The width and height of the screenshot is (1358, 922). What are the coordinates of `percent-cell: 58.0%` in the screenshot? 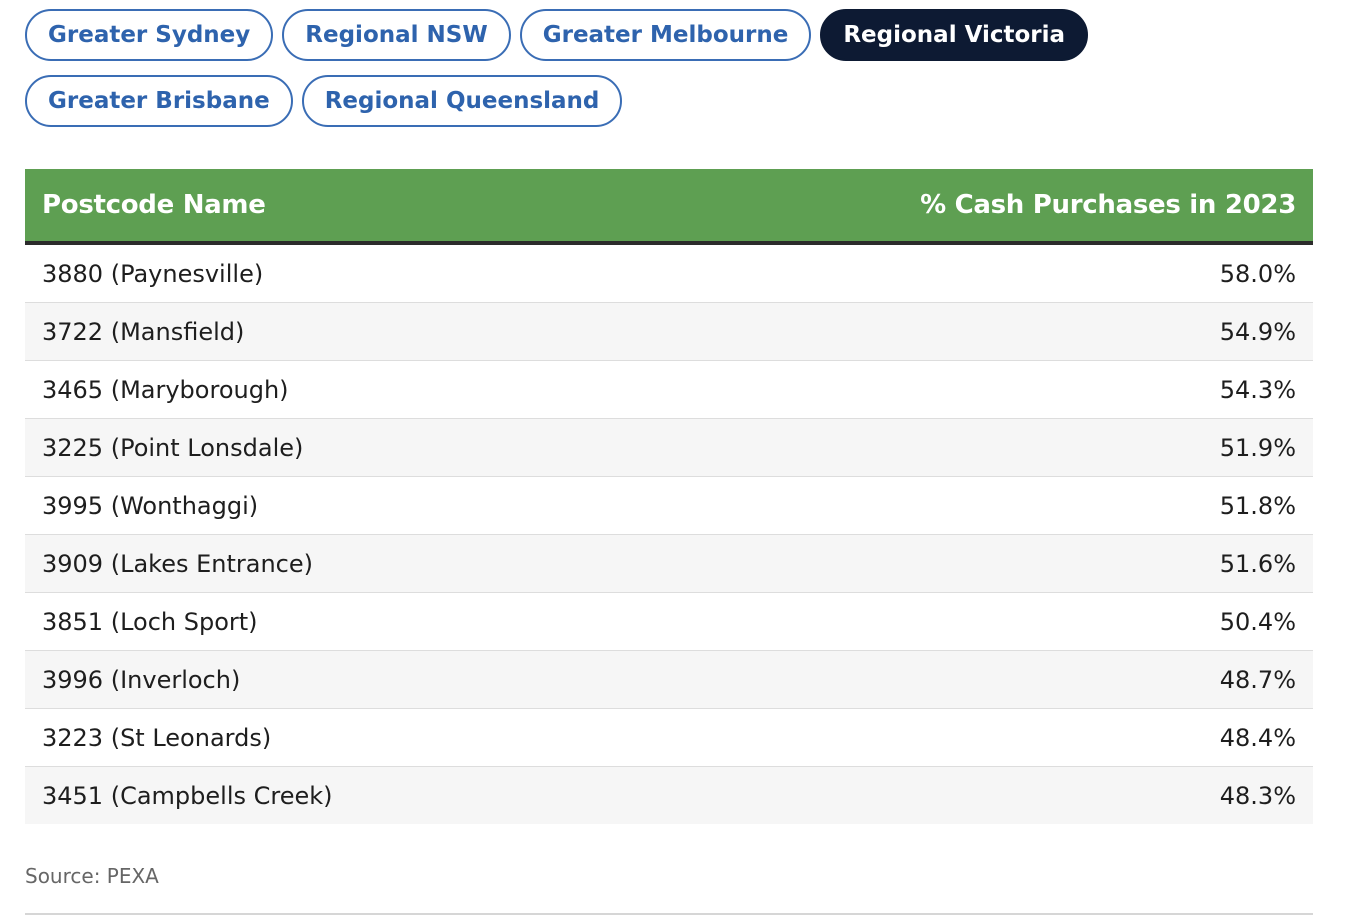 It's located at (1257, 273).